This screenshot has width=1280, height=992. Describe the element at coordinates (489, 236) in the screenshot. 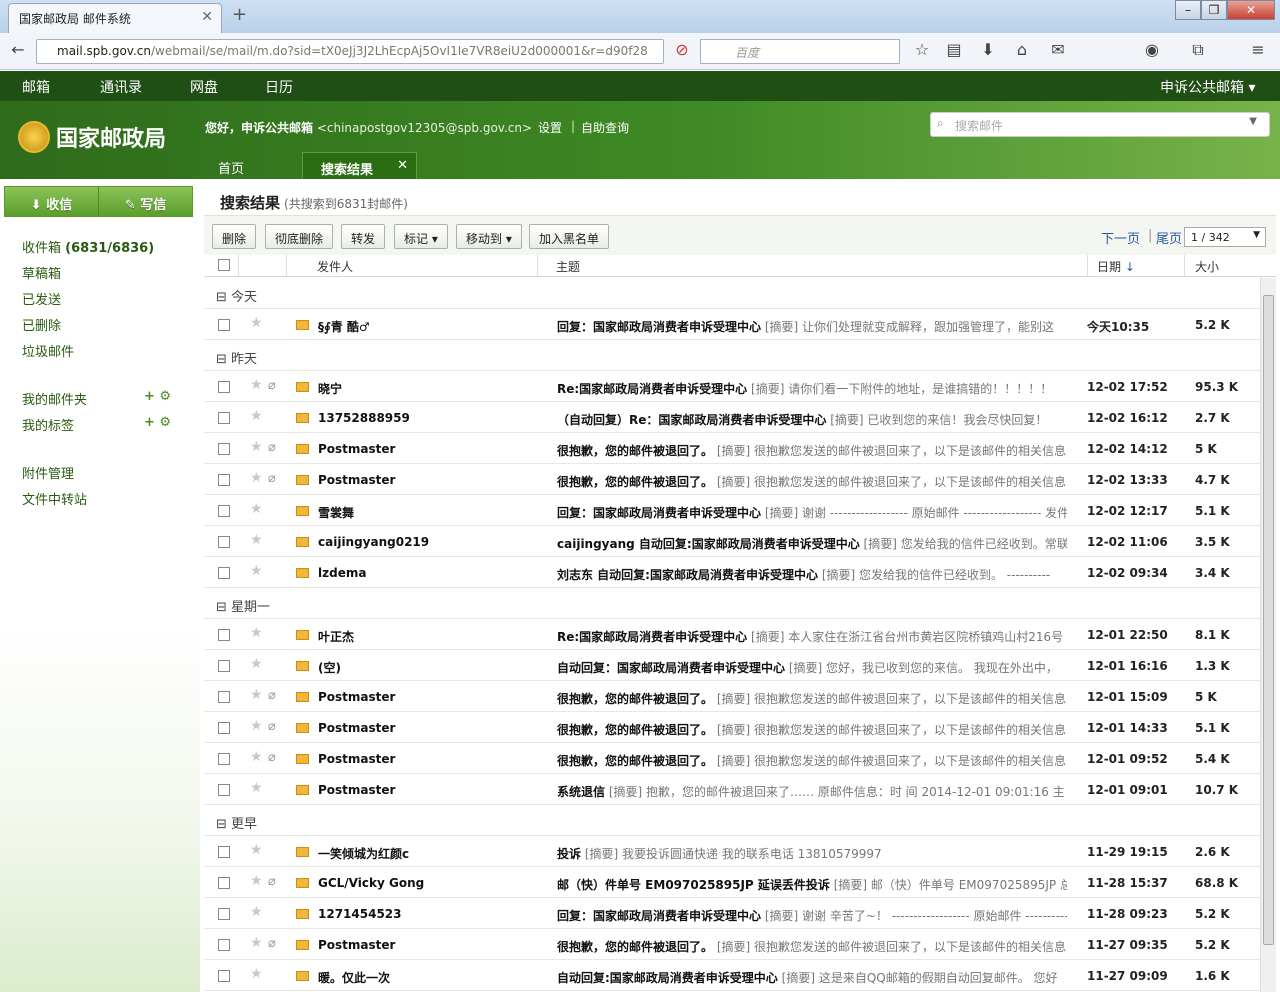

I see `move-button: 移动到 ▾` at that location.